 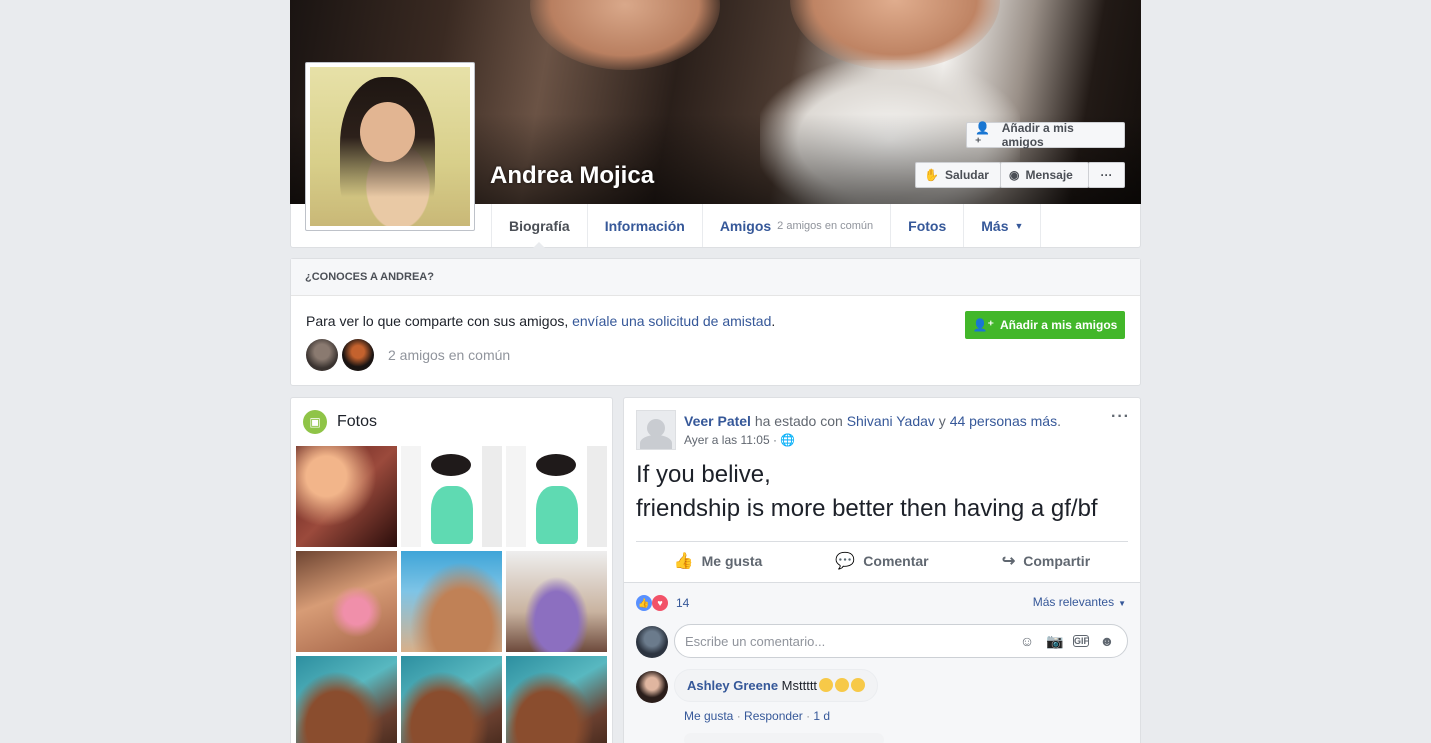 I want to click on share-label: Compartir, so click(x=1057, y=561).